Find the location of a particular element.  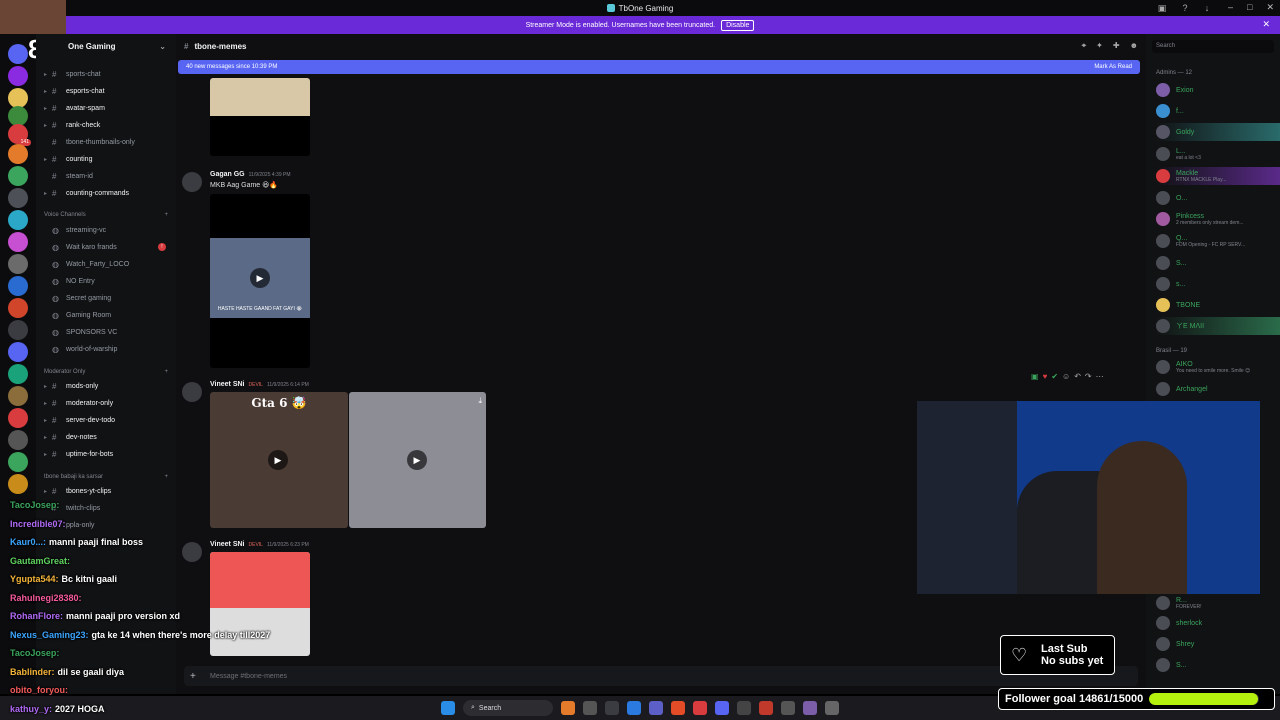

threads-icon: ⌖ is located at coordinates (1084, 46).